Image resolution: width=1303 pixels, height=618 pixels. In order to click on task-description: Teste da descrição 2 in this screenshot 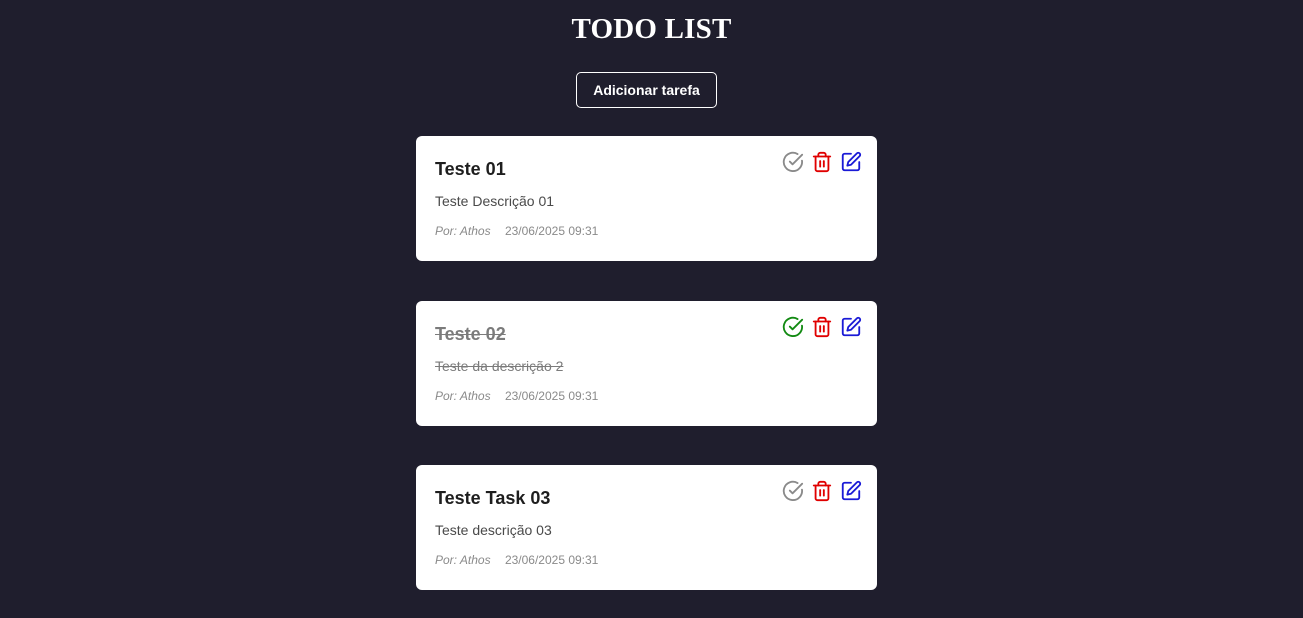, I will do `click(499, 365)`.